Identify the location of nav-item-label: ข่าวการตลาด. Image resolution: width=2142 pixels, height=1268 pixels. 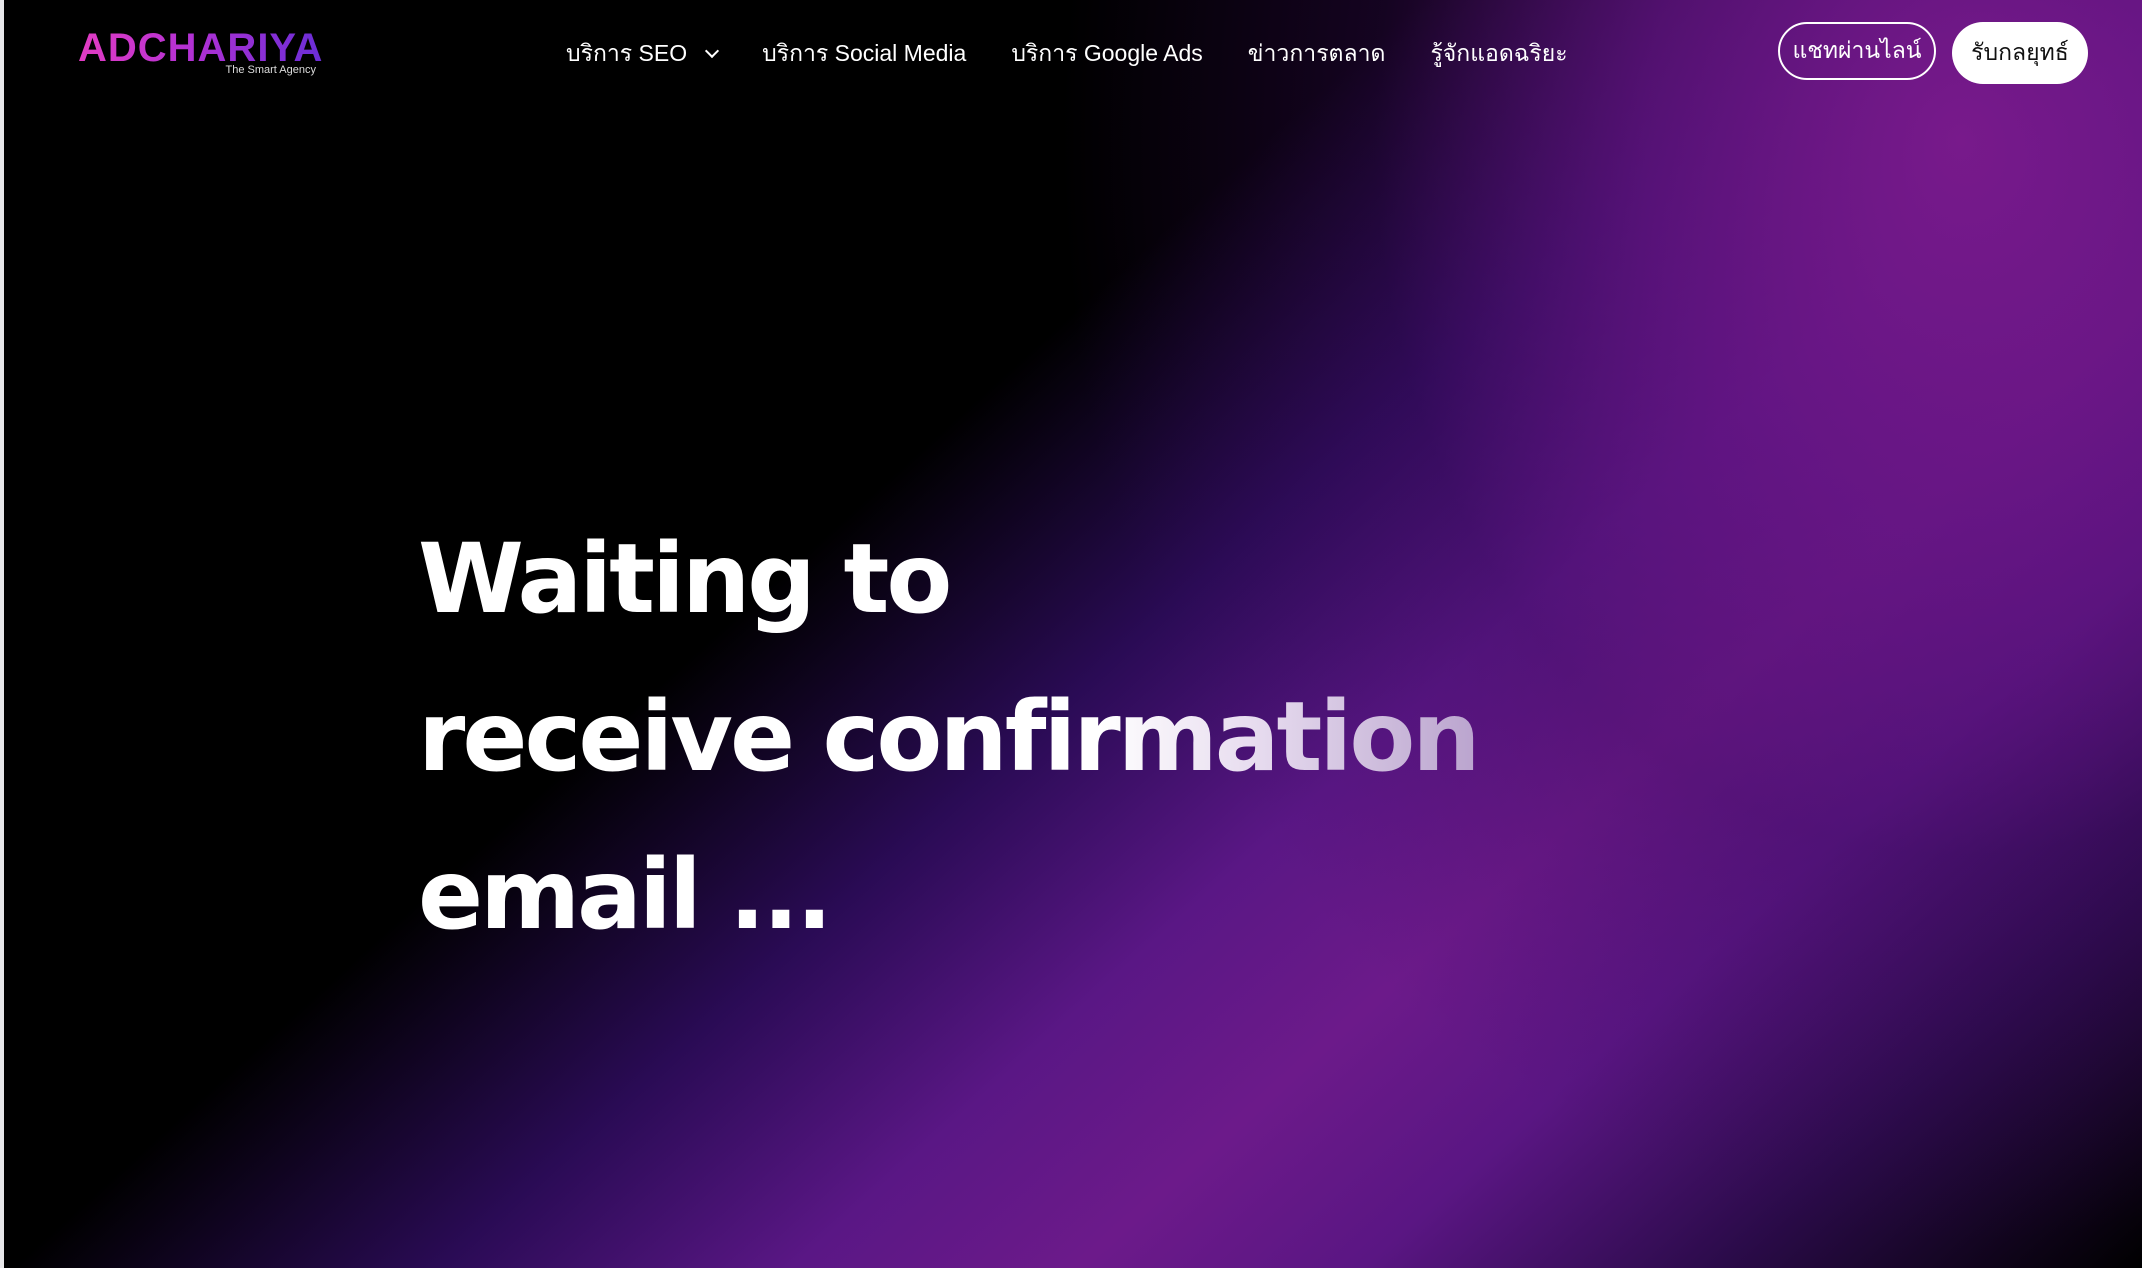
(1316, 53).